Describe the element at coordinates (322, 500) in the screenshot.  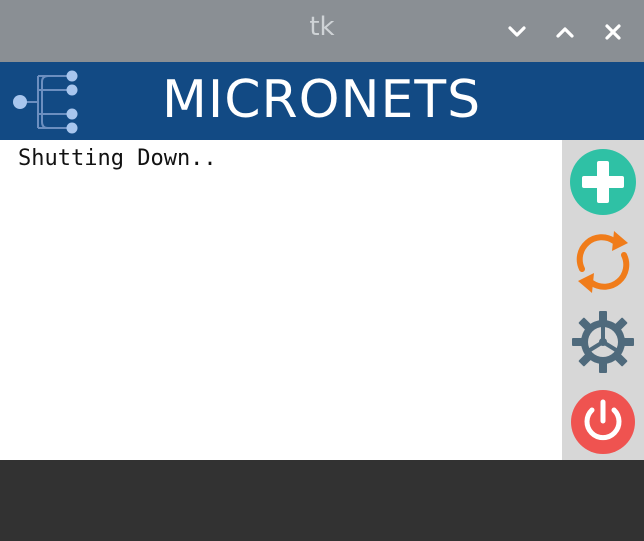
I see `footer-area` at that location.